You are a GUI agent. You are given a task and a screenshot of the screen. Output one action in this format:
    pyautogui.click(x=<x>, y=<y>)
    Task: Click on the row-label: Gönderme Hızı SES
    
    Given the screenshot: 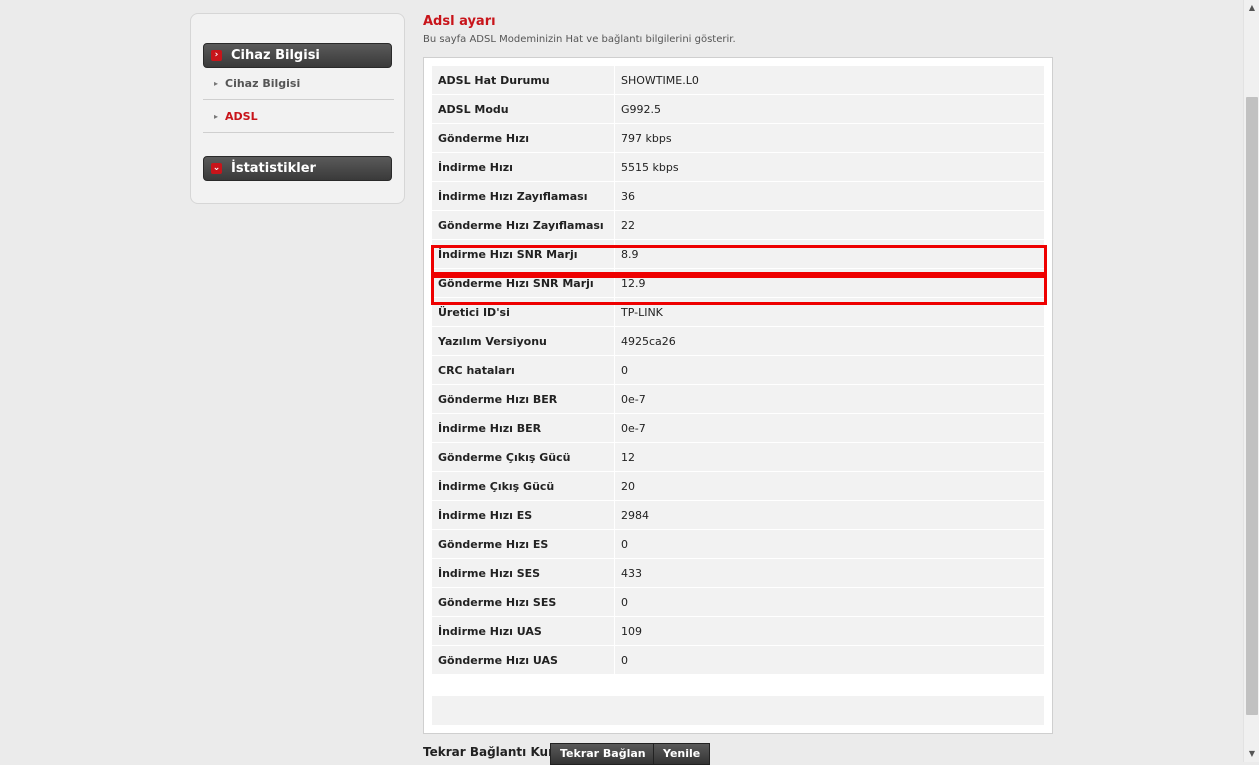 What is the action you would take?
    pyautogui.click(x=523, y=602)
    